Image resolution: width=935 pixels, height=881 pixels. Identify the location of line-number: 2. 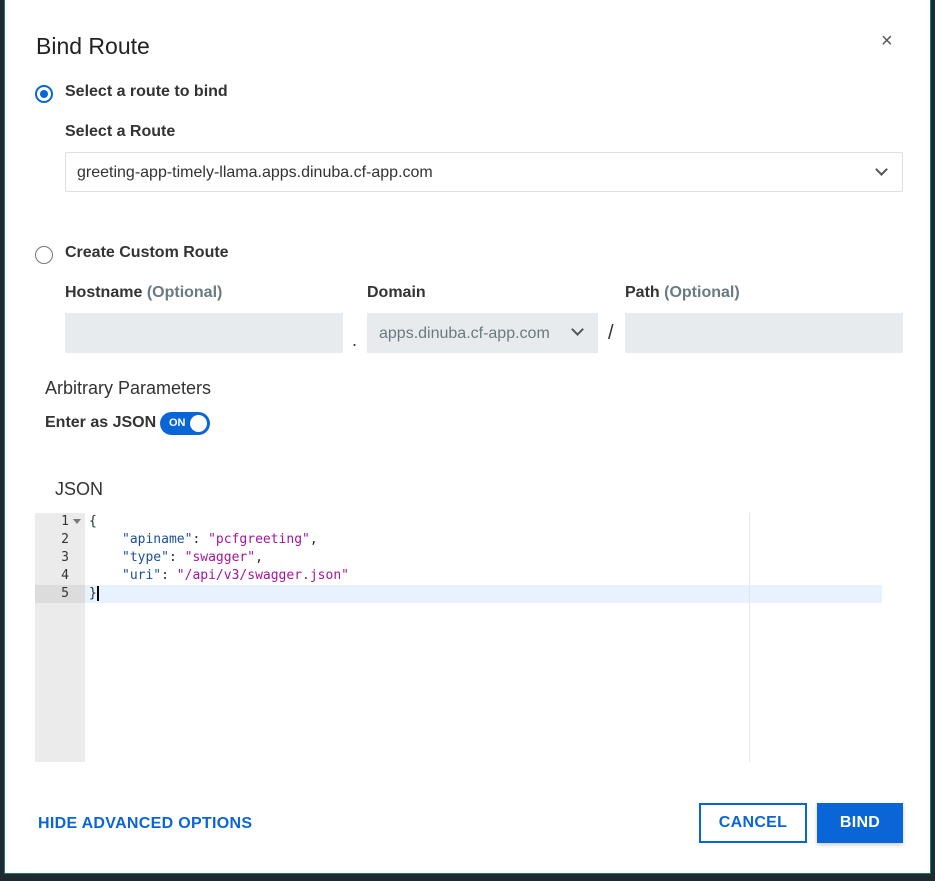
(65, 539).